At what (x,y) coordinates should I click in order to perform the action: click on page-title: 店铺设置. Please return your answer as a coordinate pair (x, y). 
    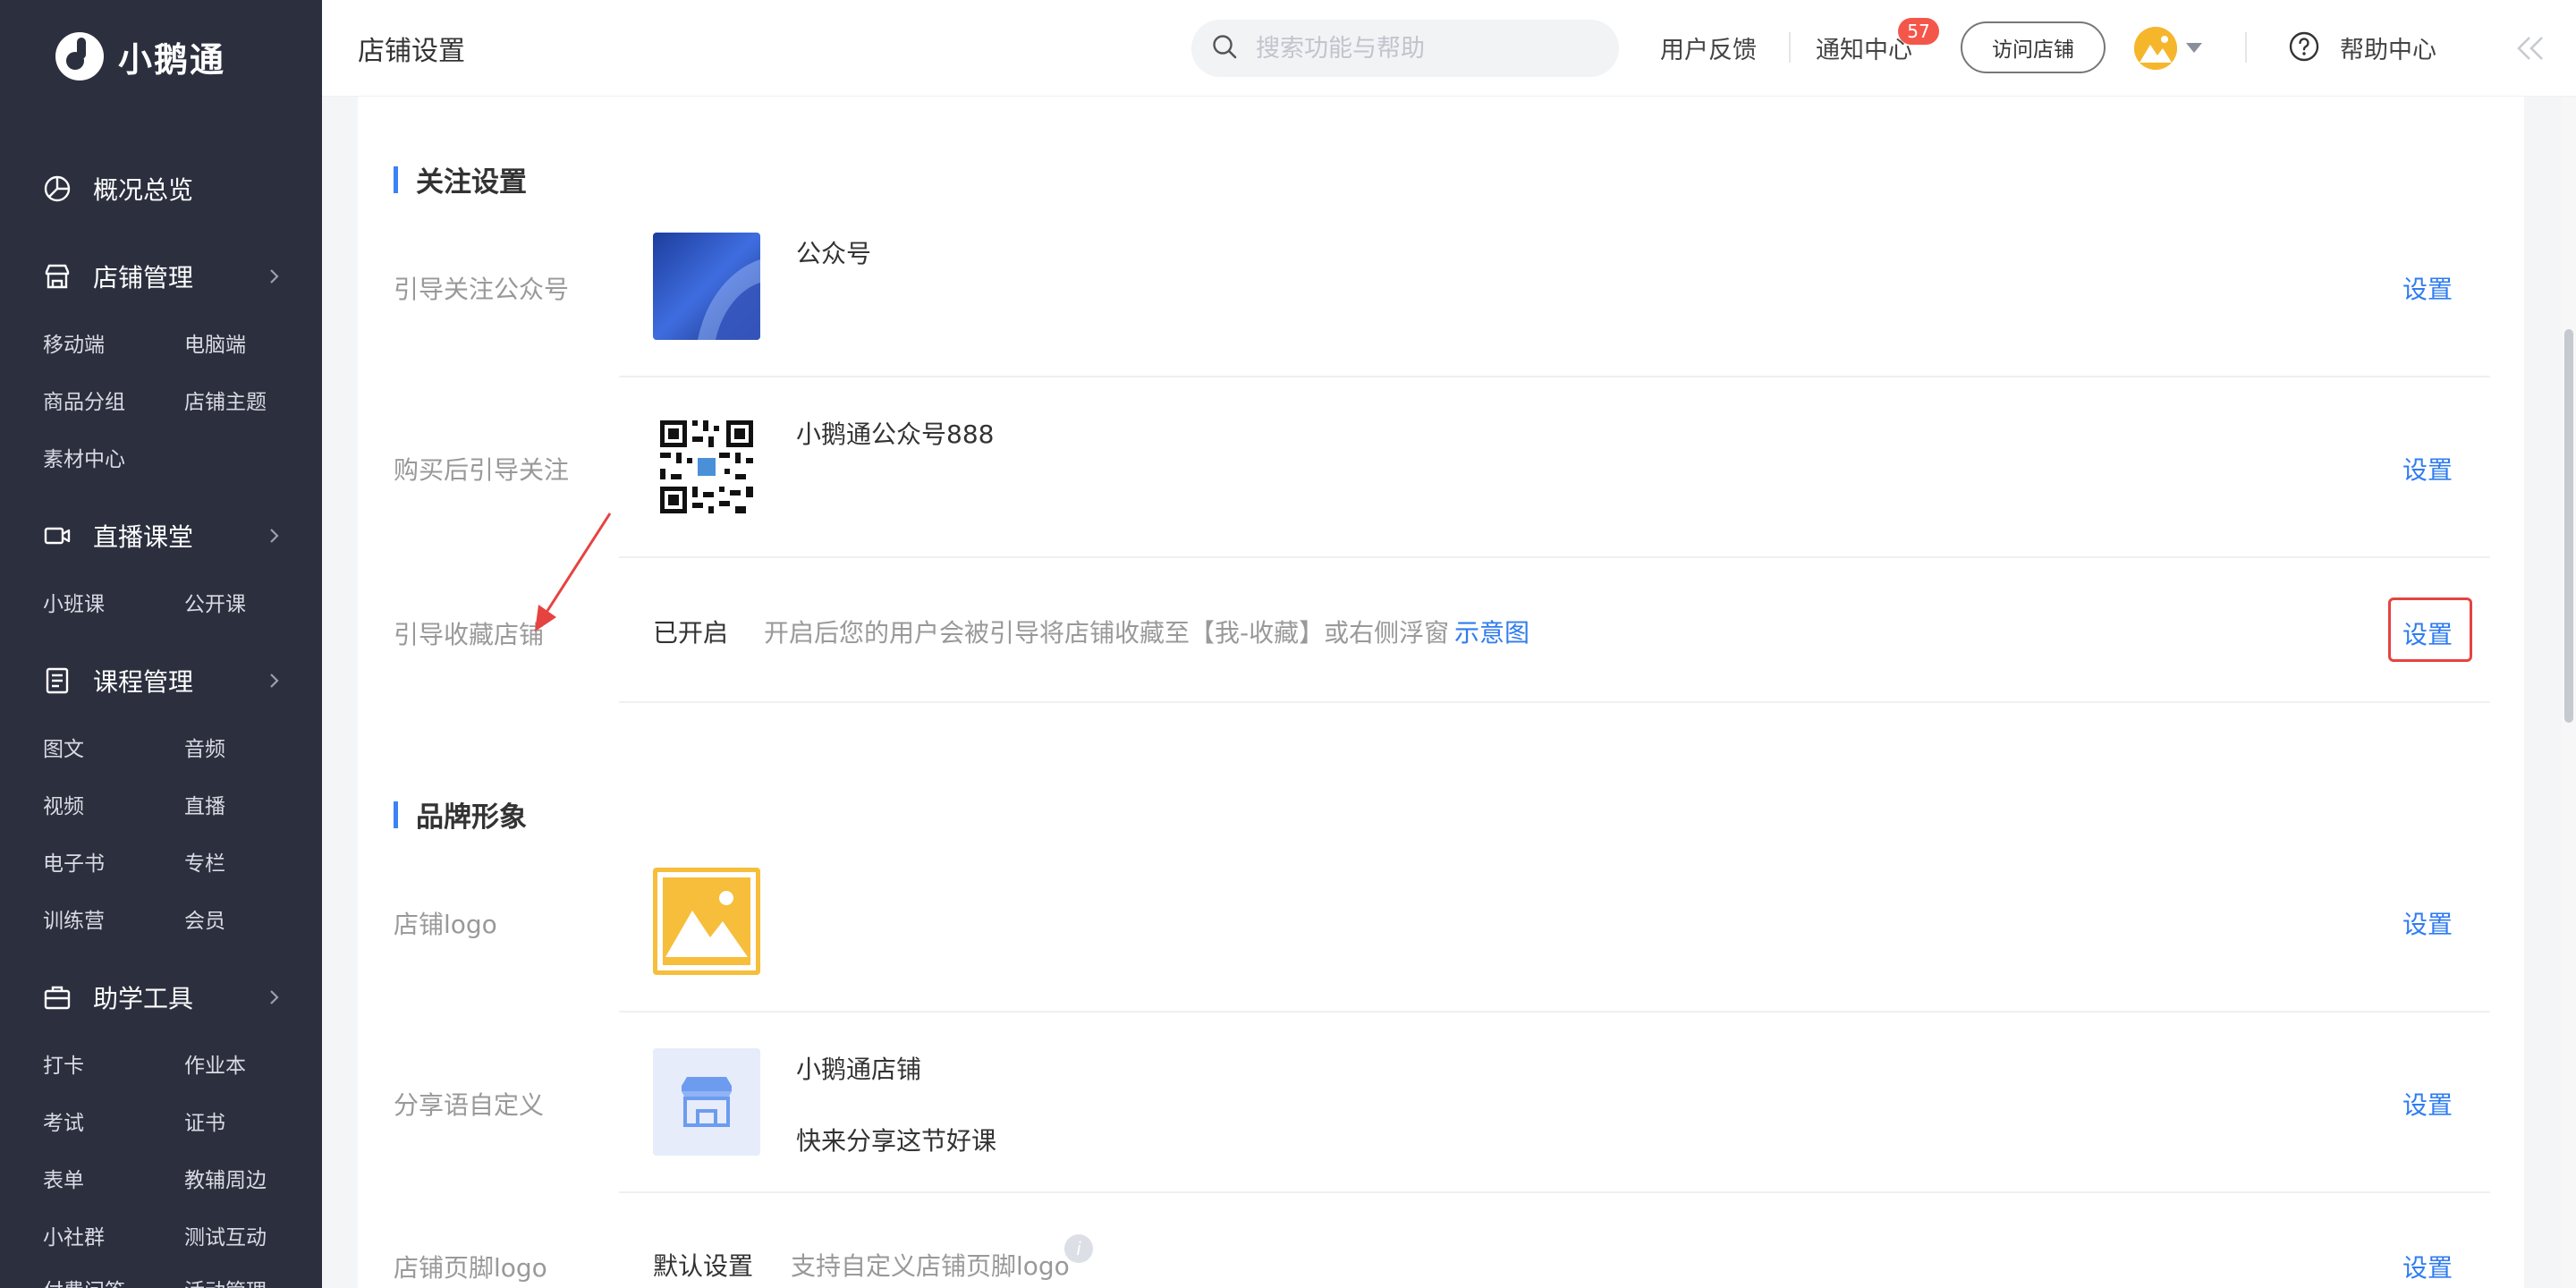
    Looking at the image, I should click on (411, 51).